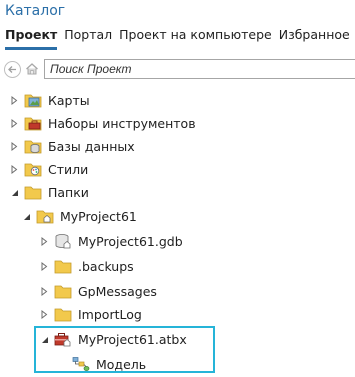 This screenshot has width=355, height=377. I want to click on tree-item-label: Папки, so click(68, 192).